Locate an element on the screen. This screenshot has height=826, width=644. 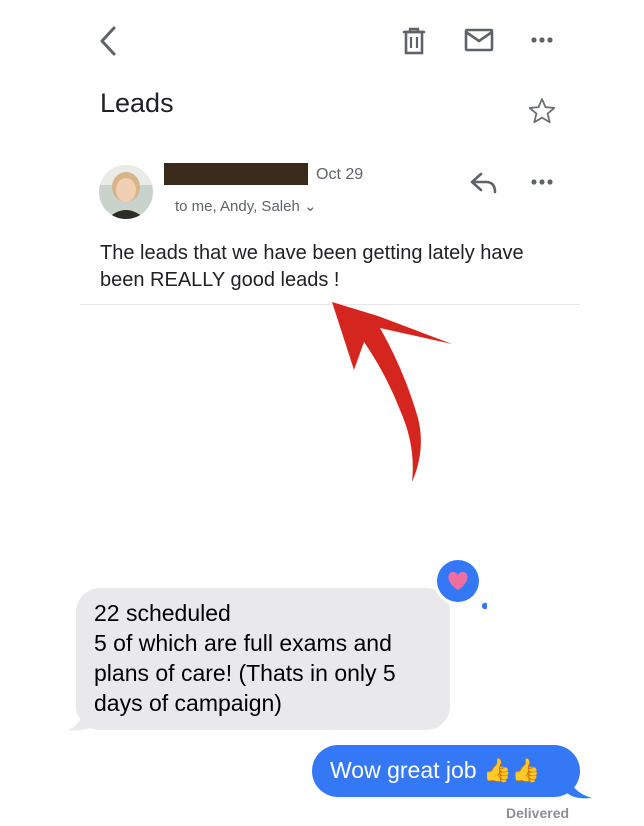
sender-avatar is located at coordinates (126, 192).